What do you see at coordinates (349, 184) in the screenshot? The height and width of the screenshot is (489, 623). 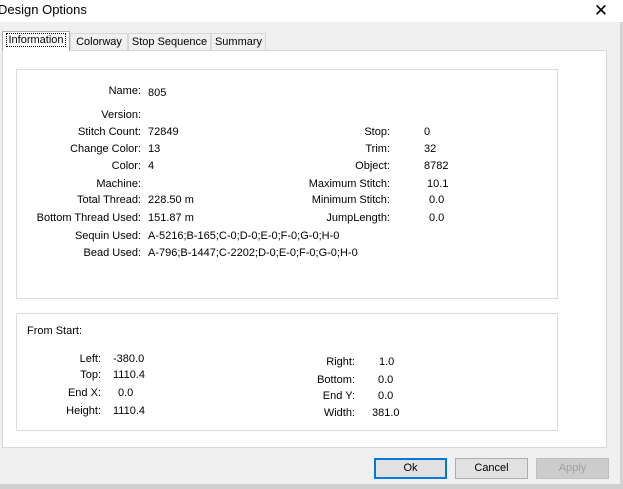 I see `max-stitch-label: Maximum Stitch:` at bounding box center [349, 184].